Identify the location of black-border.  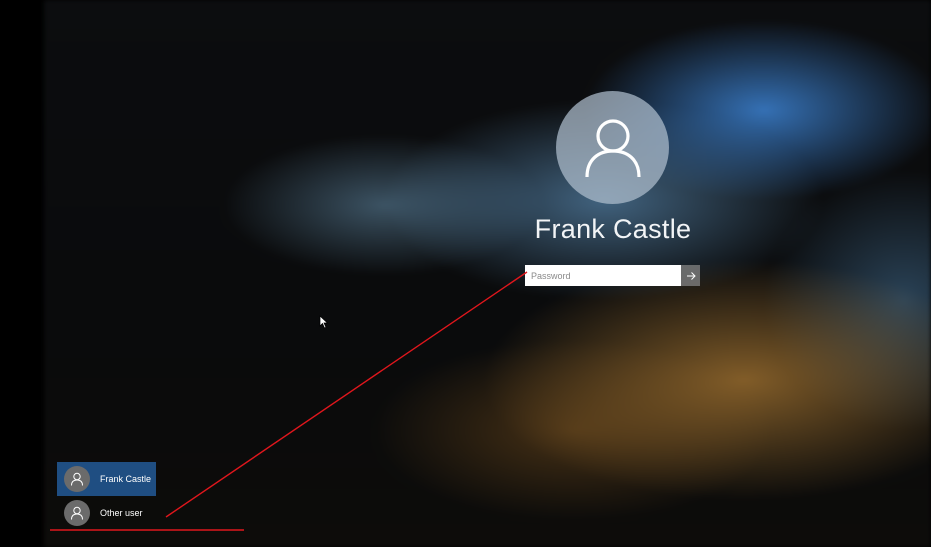
(22, 273).